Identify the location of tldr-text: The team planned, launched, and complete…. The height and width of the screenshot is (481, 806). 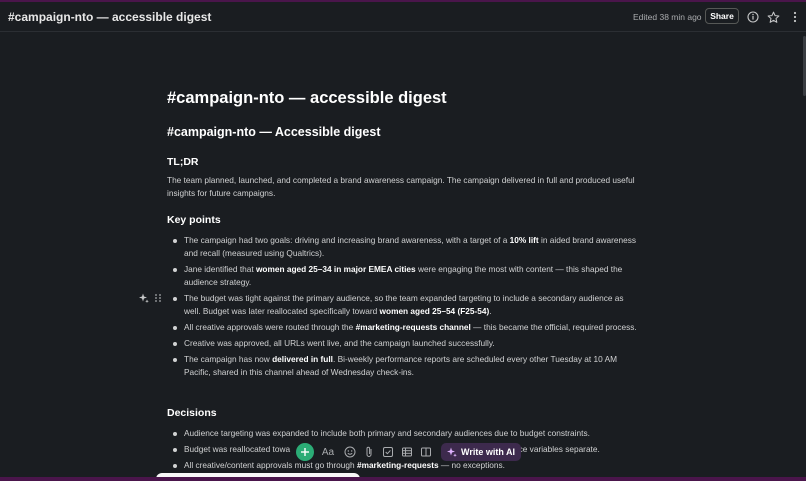
(401, 186).